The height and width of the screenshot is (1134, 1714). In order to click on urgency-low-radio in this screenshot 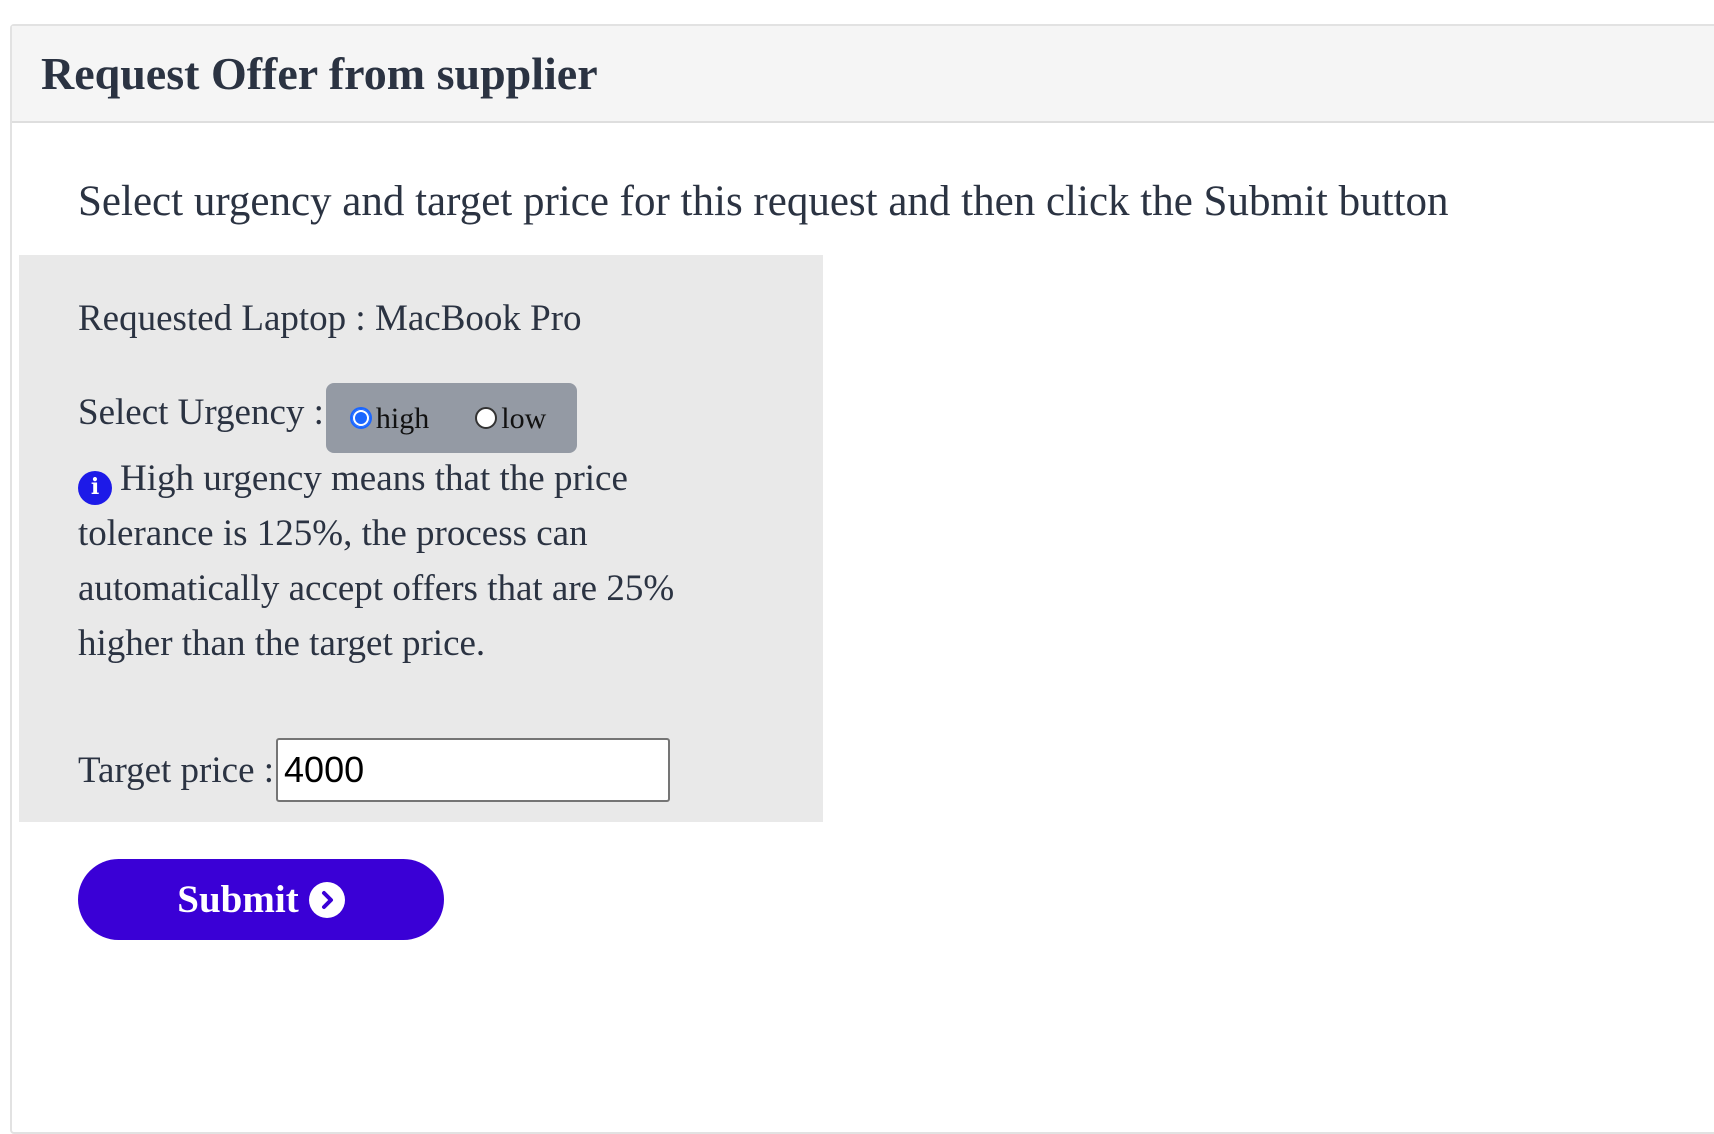, I will do `click(486, 418)`.